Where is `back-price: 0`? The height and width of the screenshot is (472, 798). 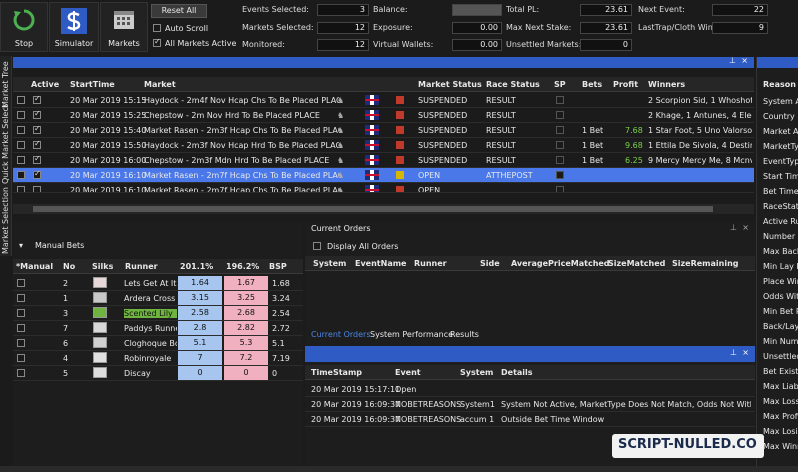
back-price: 0 is located at coordinates (200, 373).